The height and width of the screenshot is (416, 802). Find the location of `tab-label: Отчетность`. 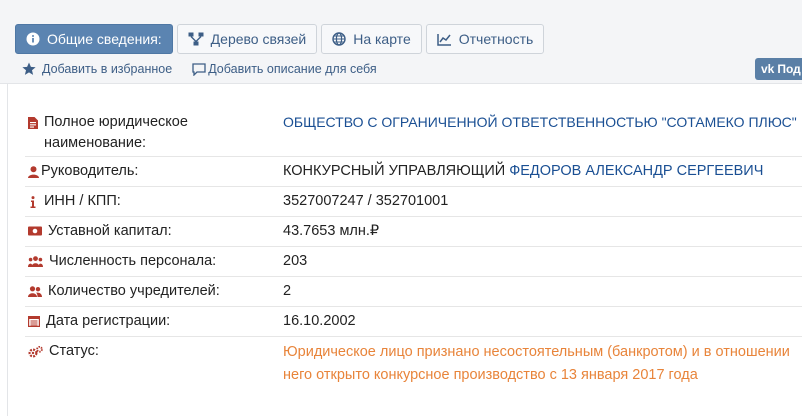

tab-label: Отчетность is located at coordinates (496, 39).